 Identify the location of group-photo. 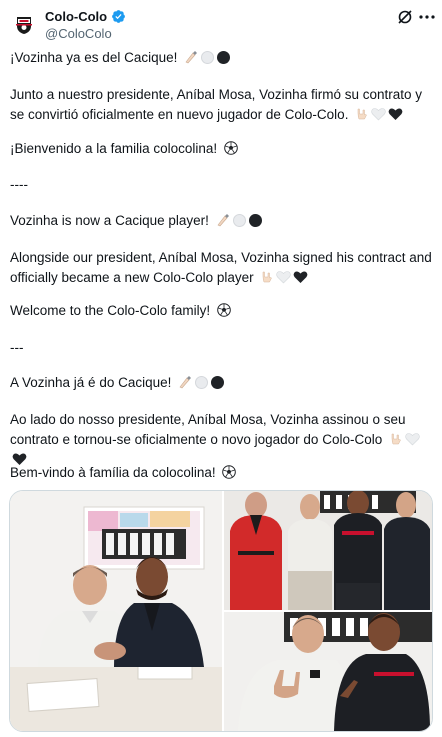
(328, 550).